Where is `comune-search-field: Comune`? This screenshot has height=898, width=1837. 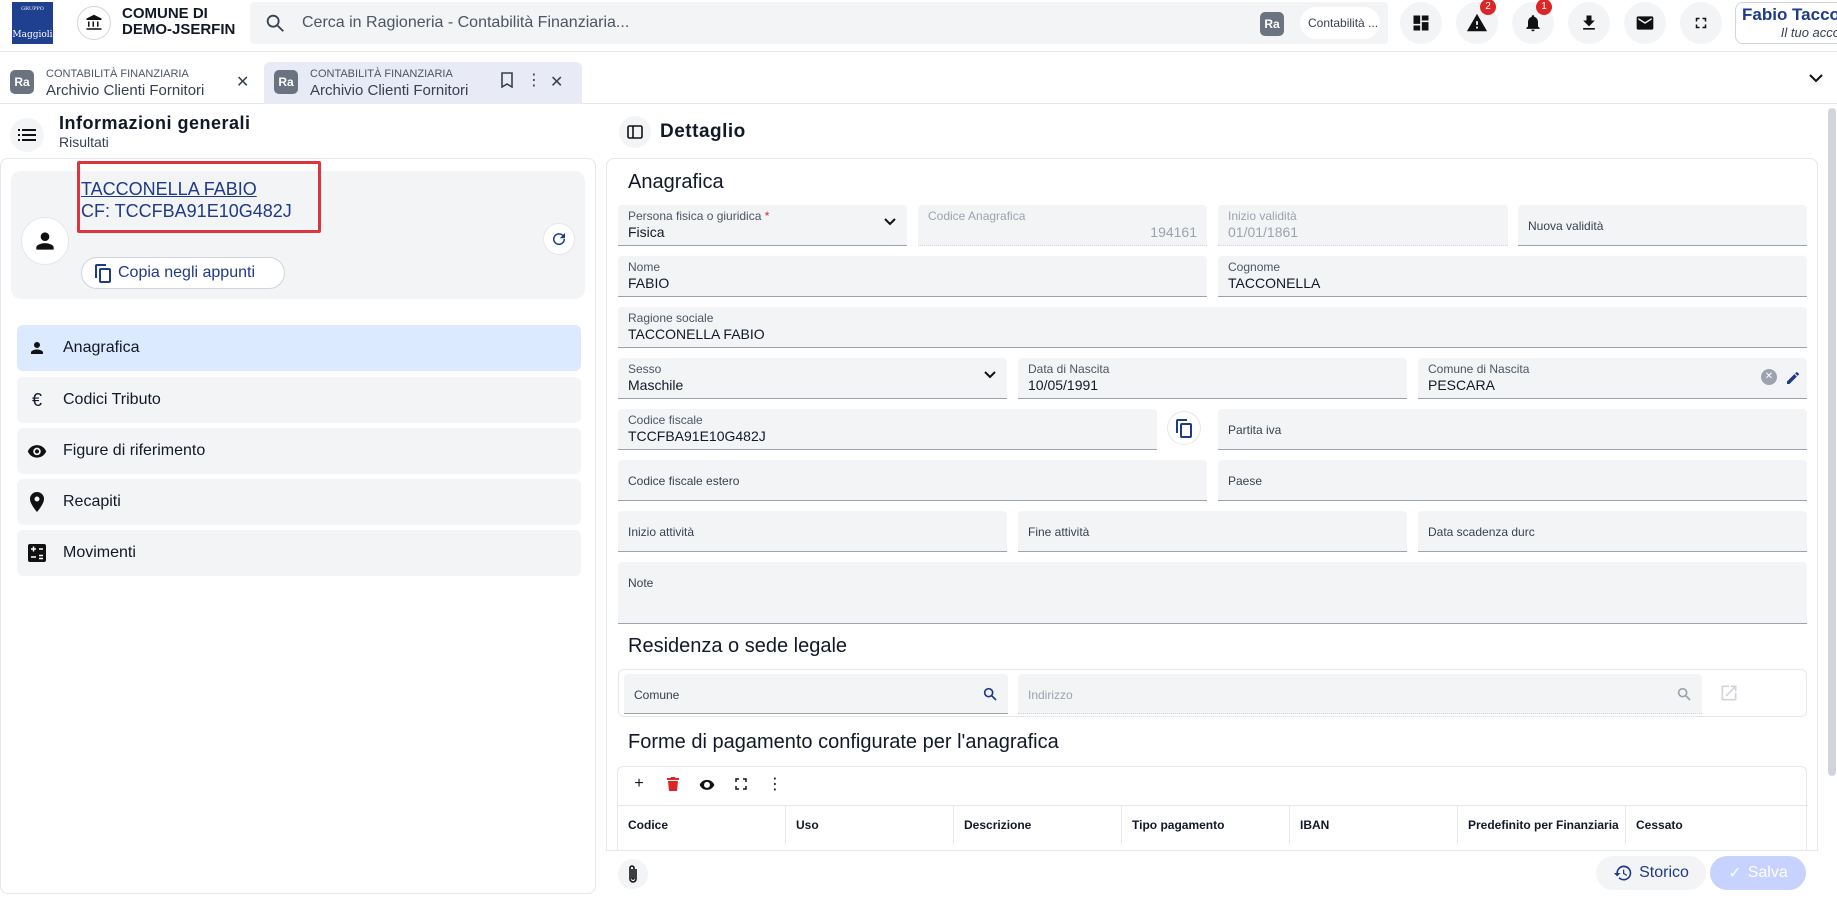
comune-search-field: Comune is located at coordinates (816, 694).